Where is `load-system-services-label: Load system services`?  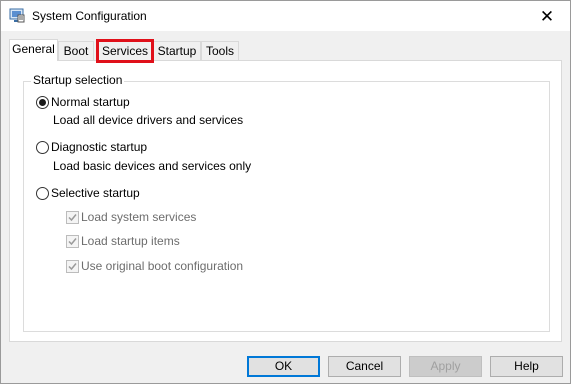 load-system-services-label: Load system services is located at coordinates (139, 217).